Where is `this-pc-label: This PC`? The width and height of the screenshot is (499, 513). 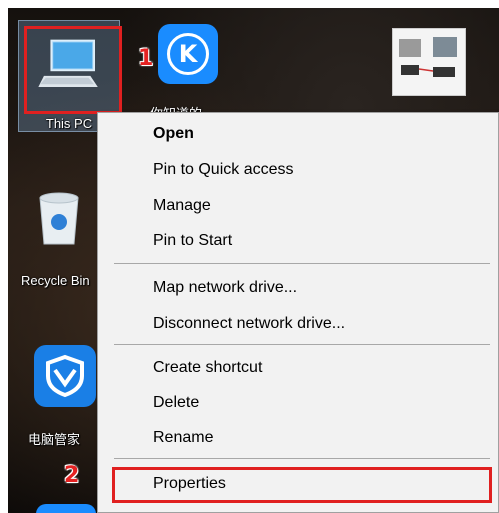
this-pc-label: This PC is located at coordinates (69, 123).